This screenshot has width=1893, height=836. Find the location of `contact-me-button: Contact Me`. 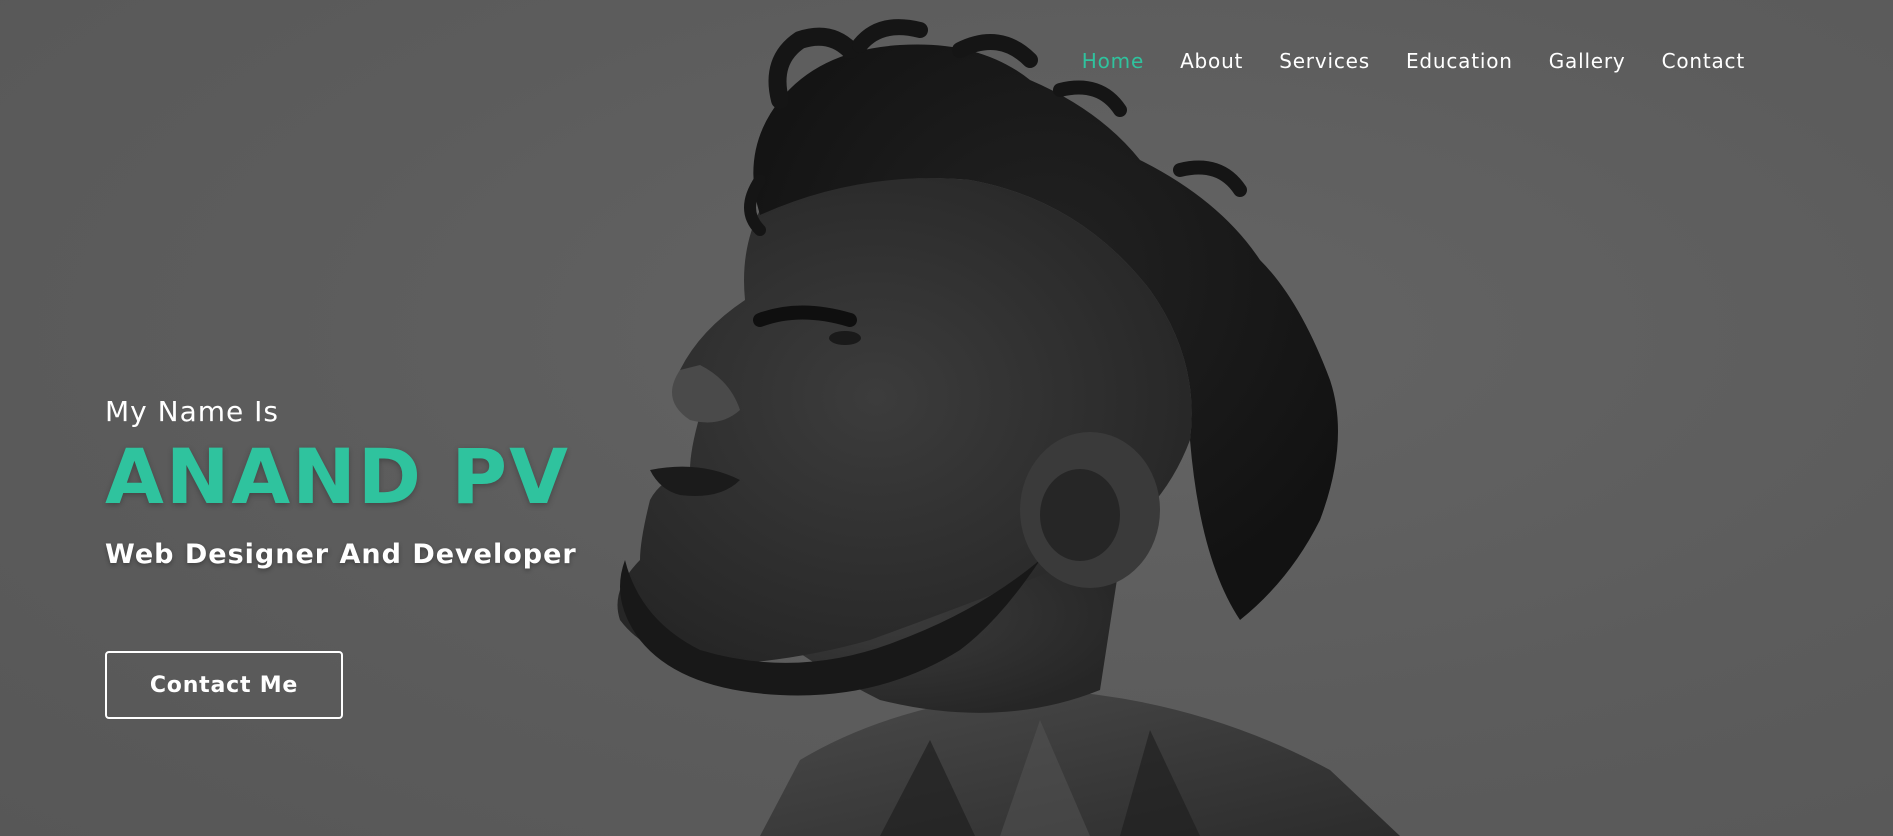

contact-me-button: Contact Me is located at coordinates (224, 685).